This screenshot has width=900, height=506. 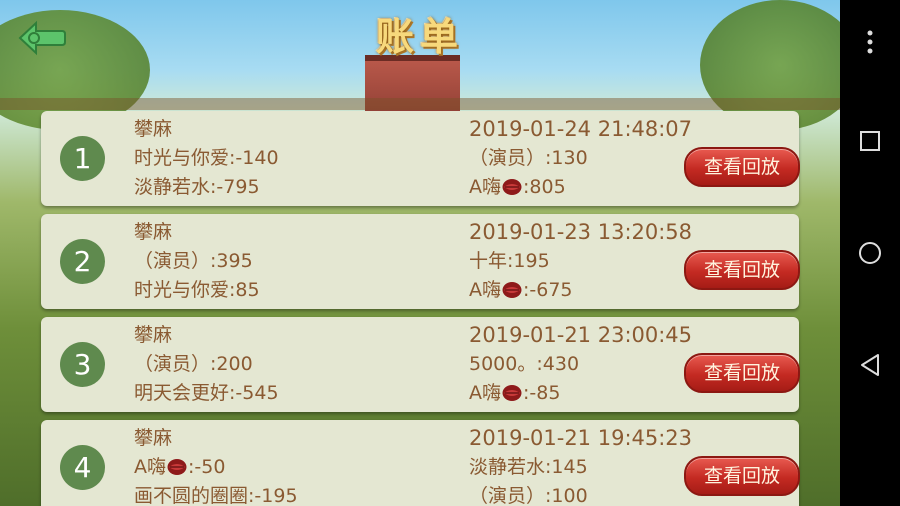 I want to click on player-points: :-675, so click(x=548, y=290).